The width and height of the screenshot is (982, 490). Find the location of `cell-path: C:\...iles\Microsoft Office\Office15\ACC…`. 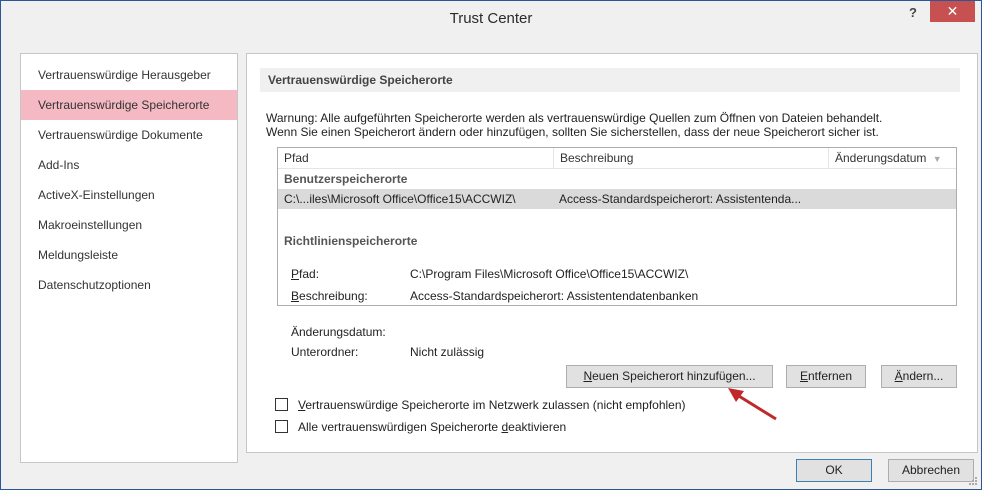

cell-path: C:\...iles\Microsoft Office\Office15\ACC… is located at coordinates (400, 199).